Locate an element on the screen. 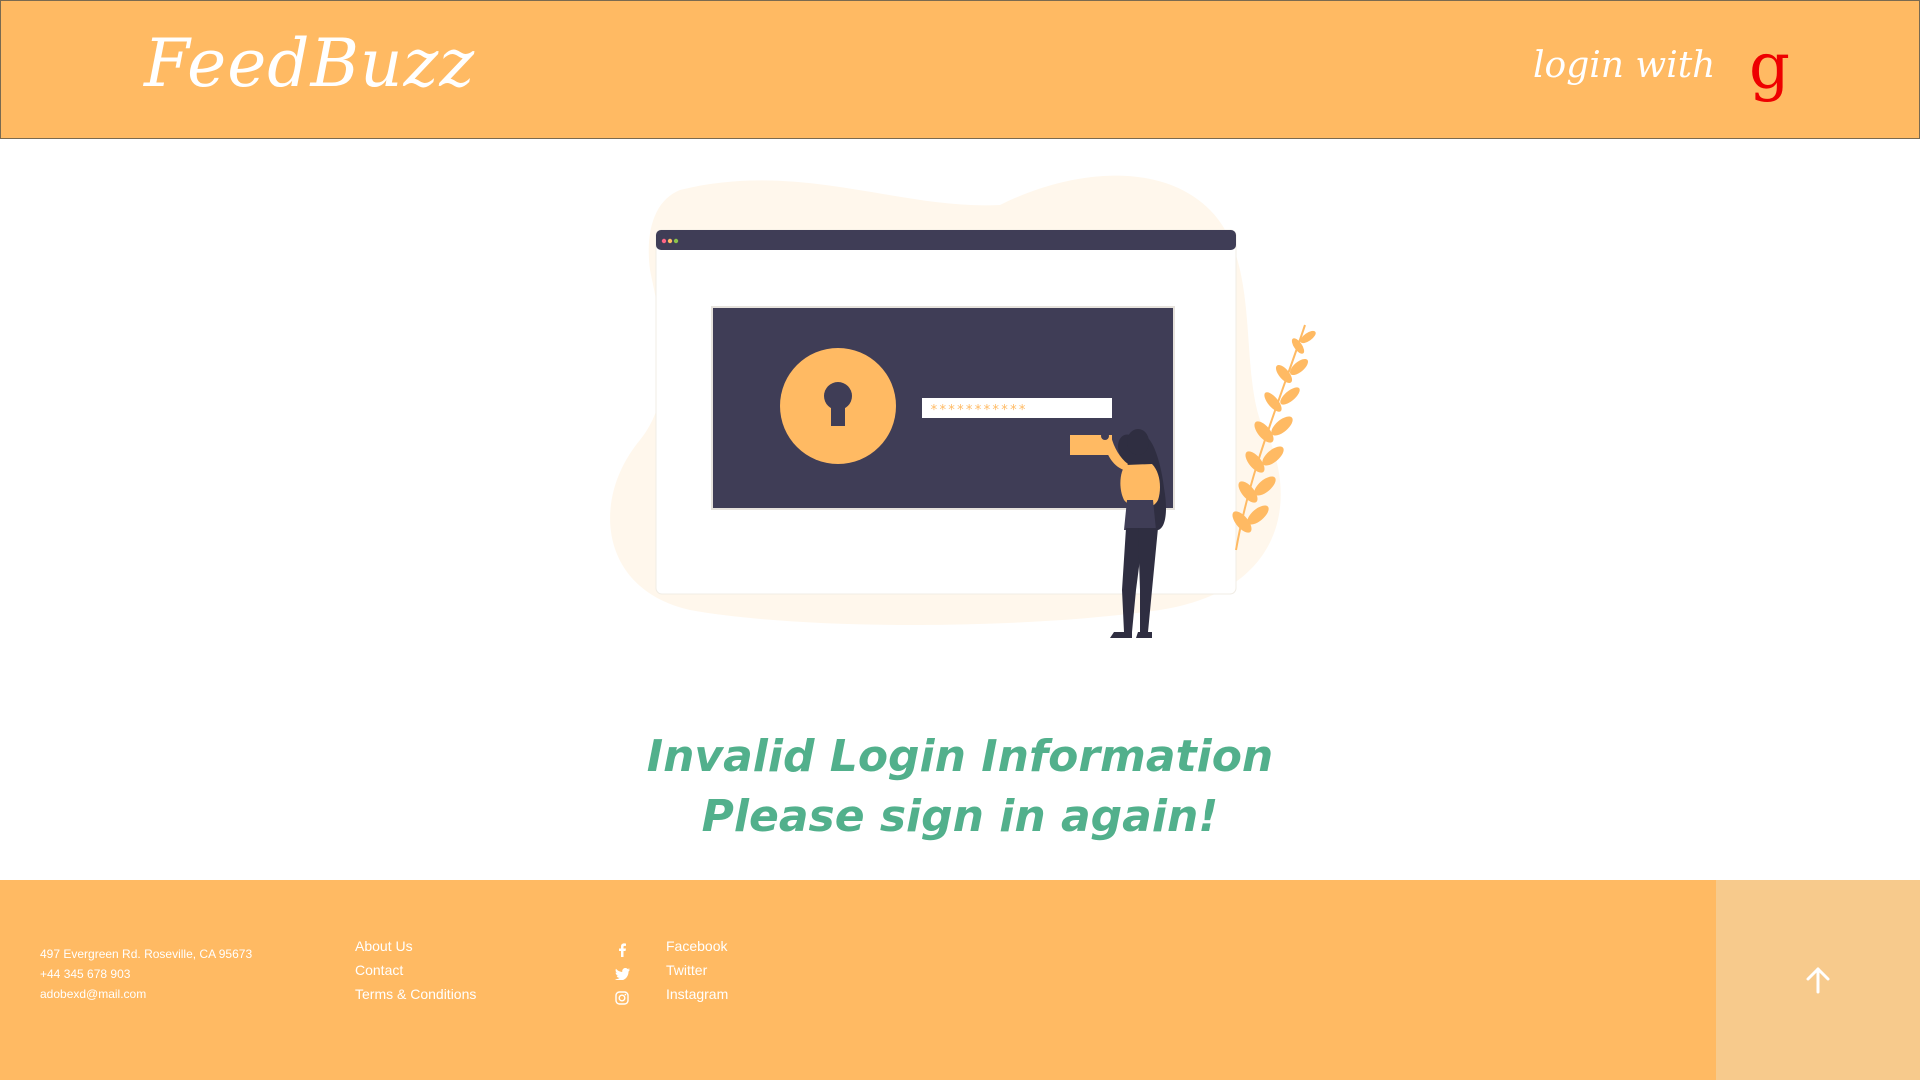 The height and width of the screenshot is (1080, 1920). twitter-icon is located at coordinates (622, 974).